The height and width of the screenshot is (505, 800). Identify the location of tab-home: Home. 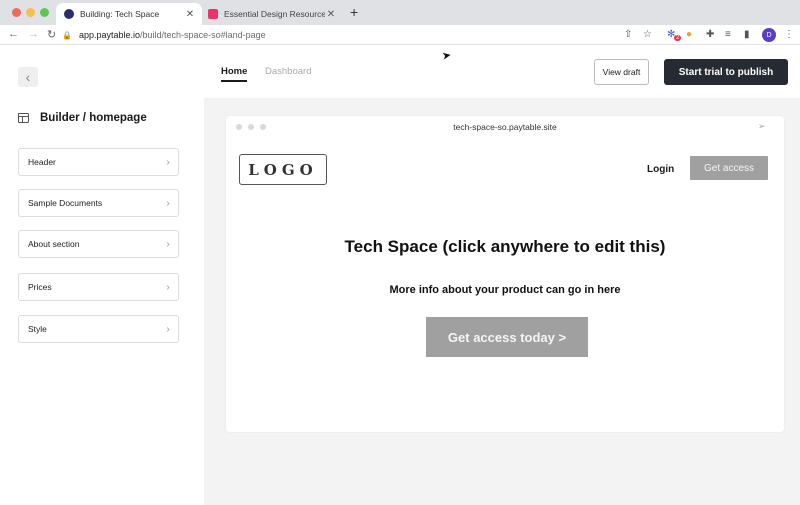
(234, 74).